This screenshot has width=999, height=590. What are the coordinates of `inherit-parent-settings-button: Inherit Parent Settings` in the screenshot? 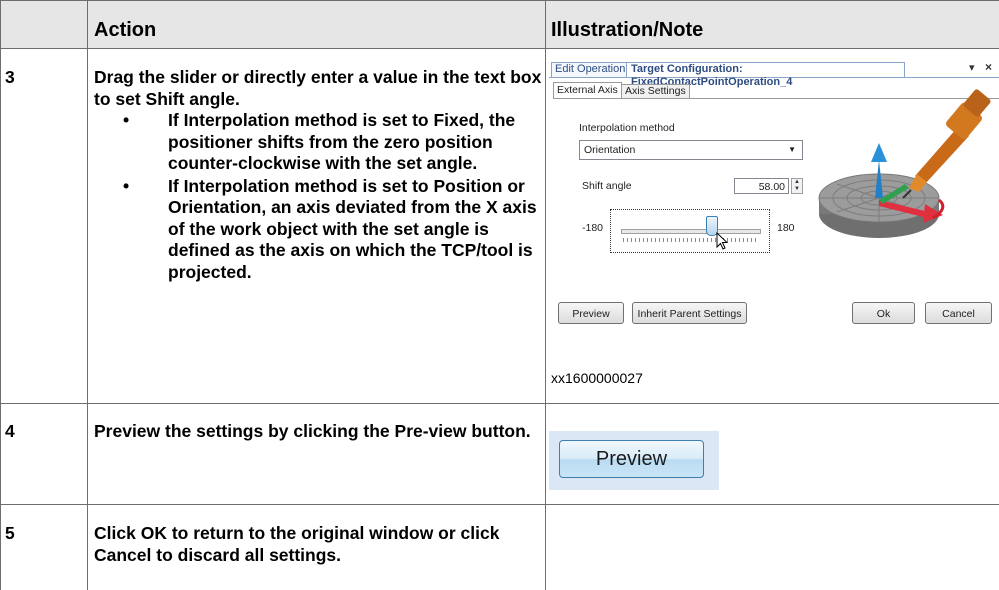 It's located at (689, 313).